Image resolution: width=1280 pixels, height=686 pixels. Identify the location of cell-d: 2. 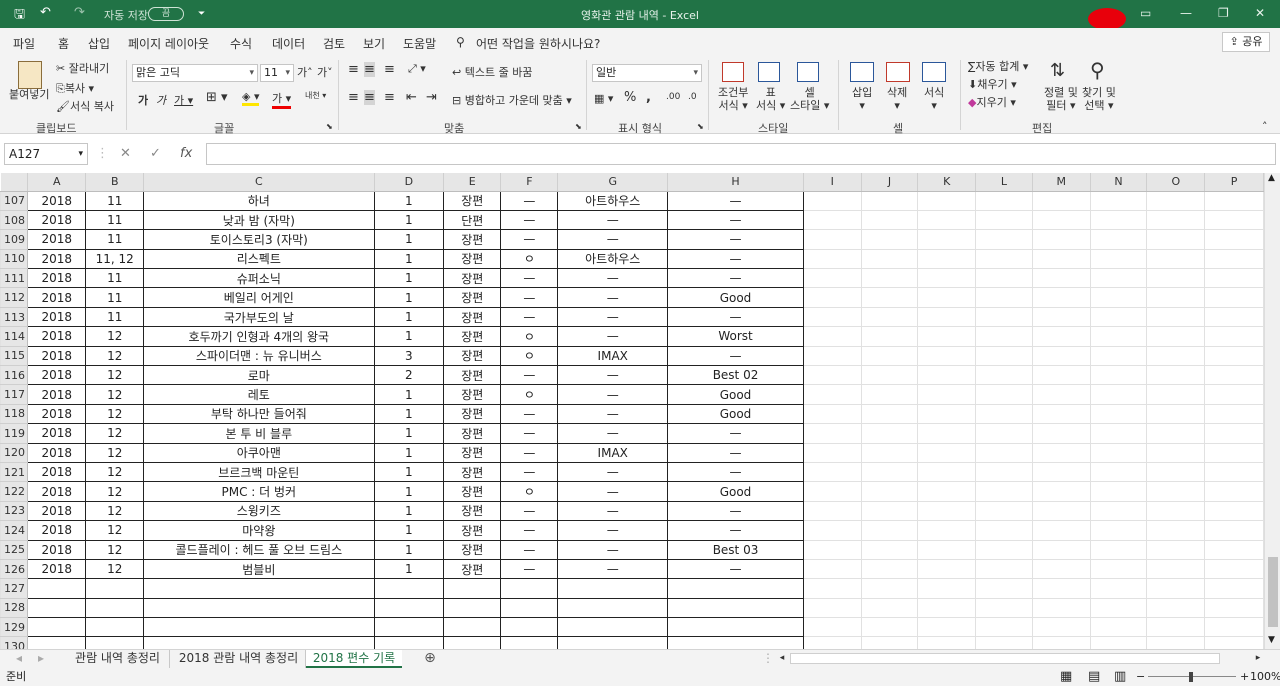
(409, 375).